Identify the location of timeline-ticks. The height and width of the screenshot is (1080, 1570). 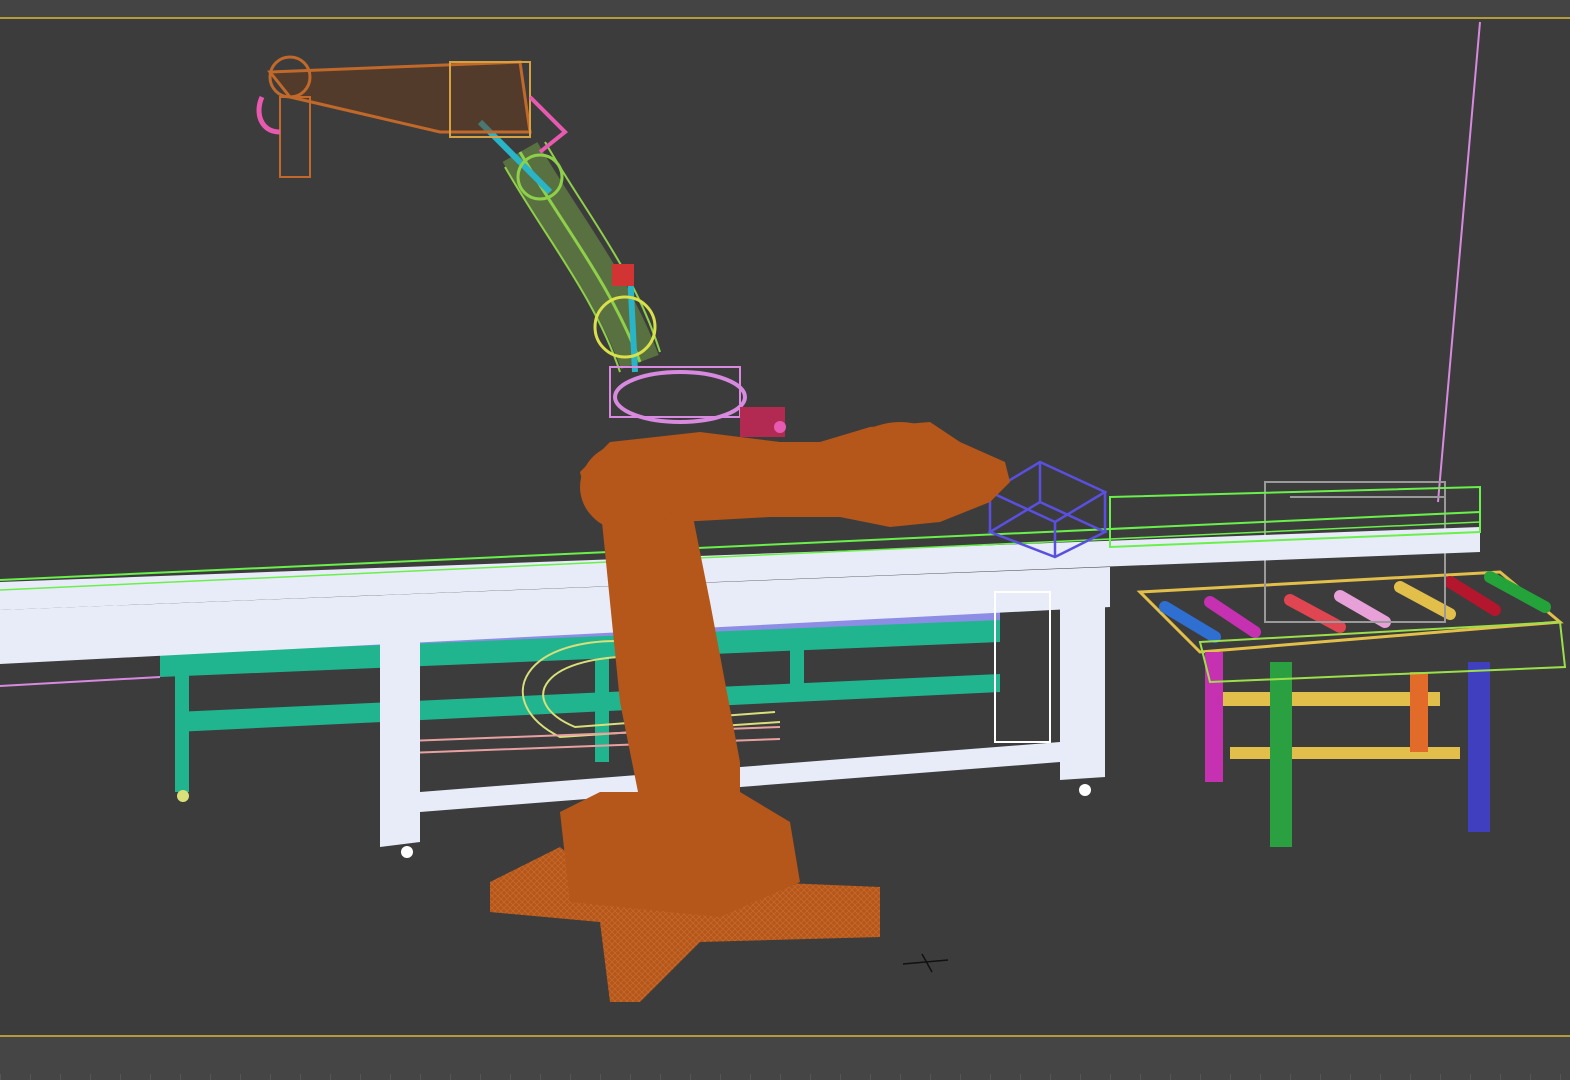
(785, 1077).